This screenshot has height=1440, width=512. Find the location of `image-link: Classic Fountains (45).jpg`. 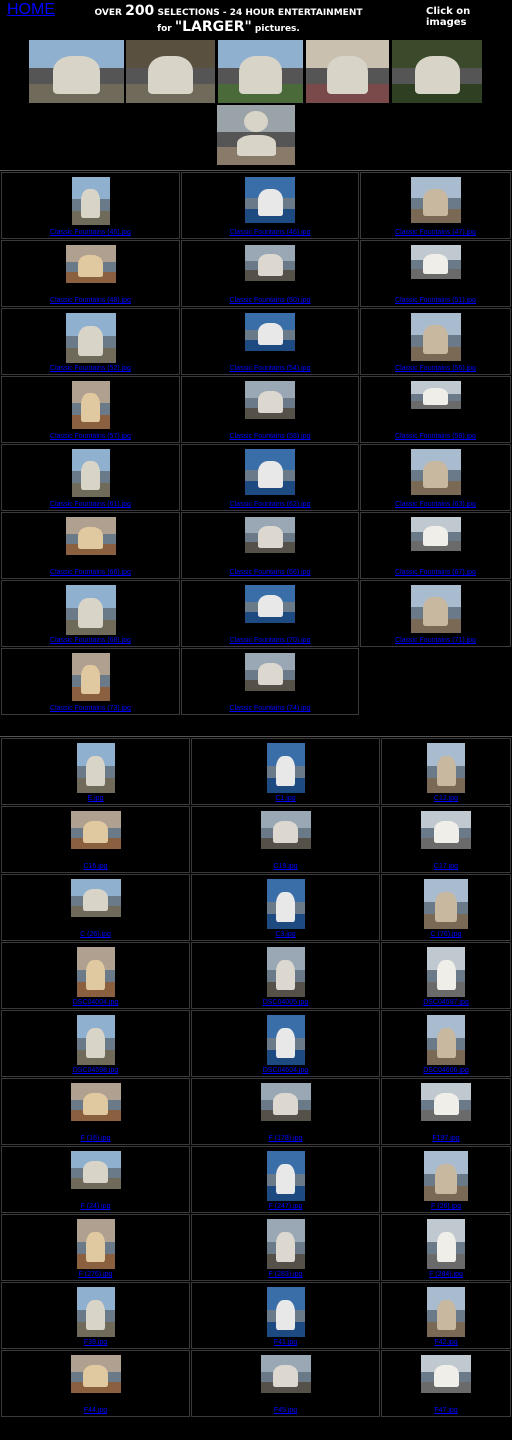

image-link: Classic Fountains (45).jpg is located at coordinates (90, 232).